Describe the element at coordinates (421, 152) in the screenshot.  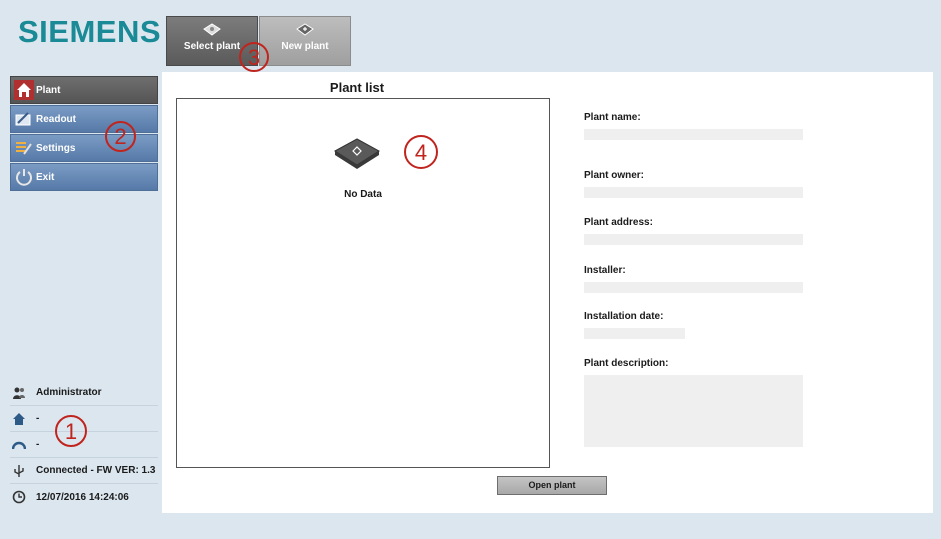
I see `callout-4: 4` at that location.